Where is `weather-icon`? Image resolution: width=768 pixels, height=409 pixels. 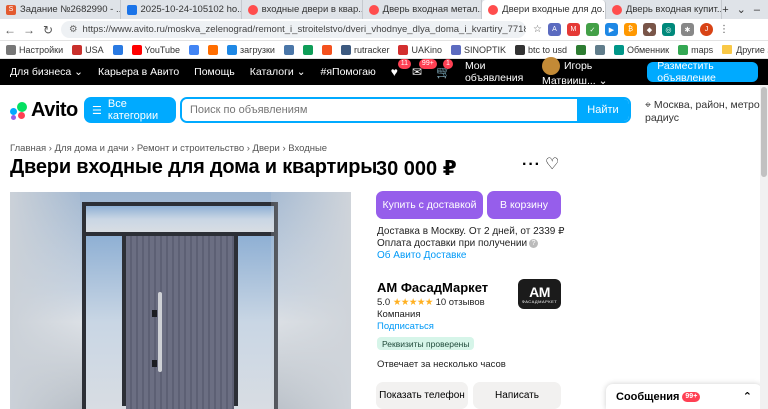
weather-icon is located at coordinates (455, 49).